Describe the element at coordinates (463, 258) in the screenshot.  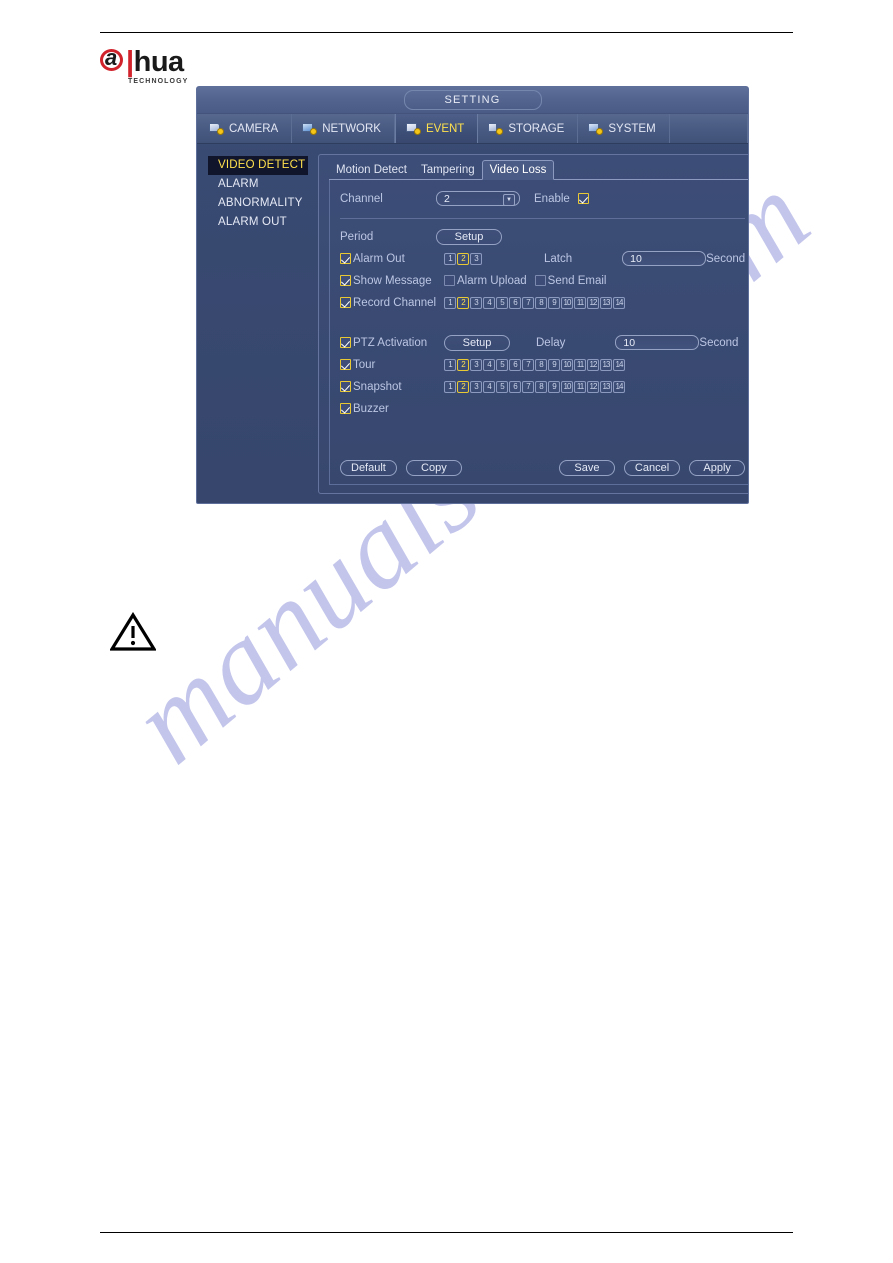
I see `alarm-out-channel-2: 2` at that location.